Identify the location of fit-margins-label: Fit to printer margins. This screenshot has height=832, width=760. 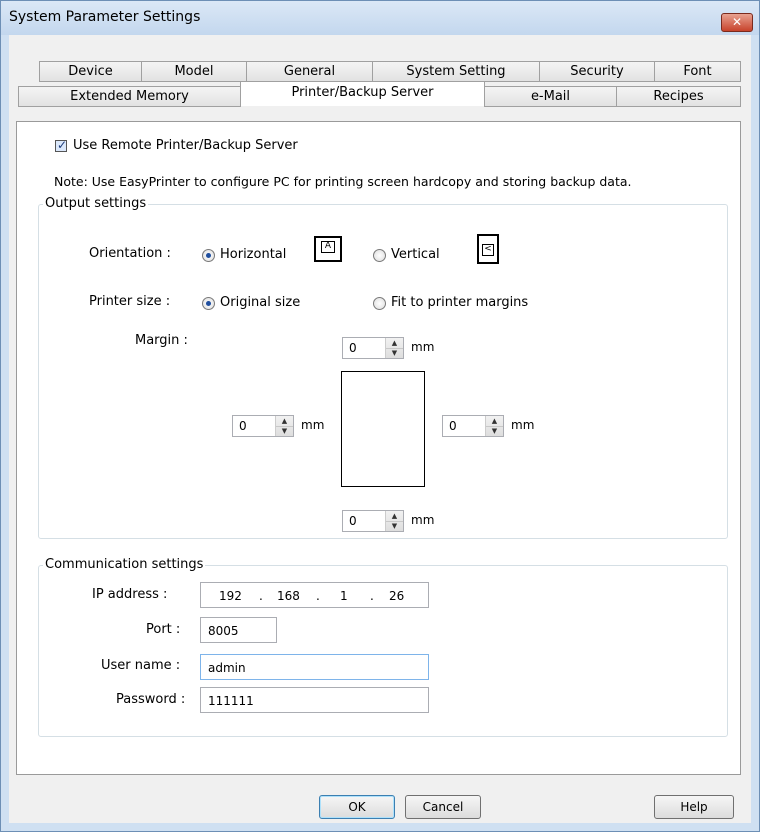
(460, 302).